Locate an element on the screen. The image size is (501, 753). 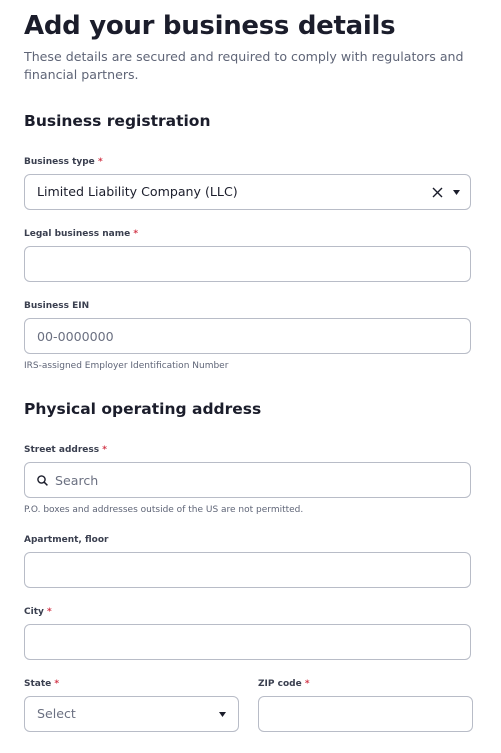
section-heading-address: Physical operating address is located at coordinates (143, 409).